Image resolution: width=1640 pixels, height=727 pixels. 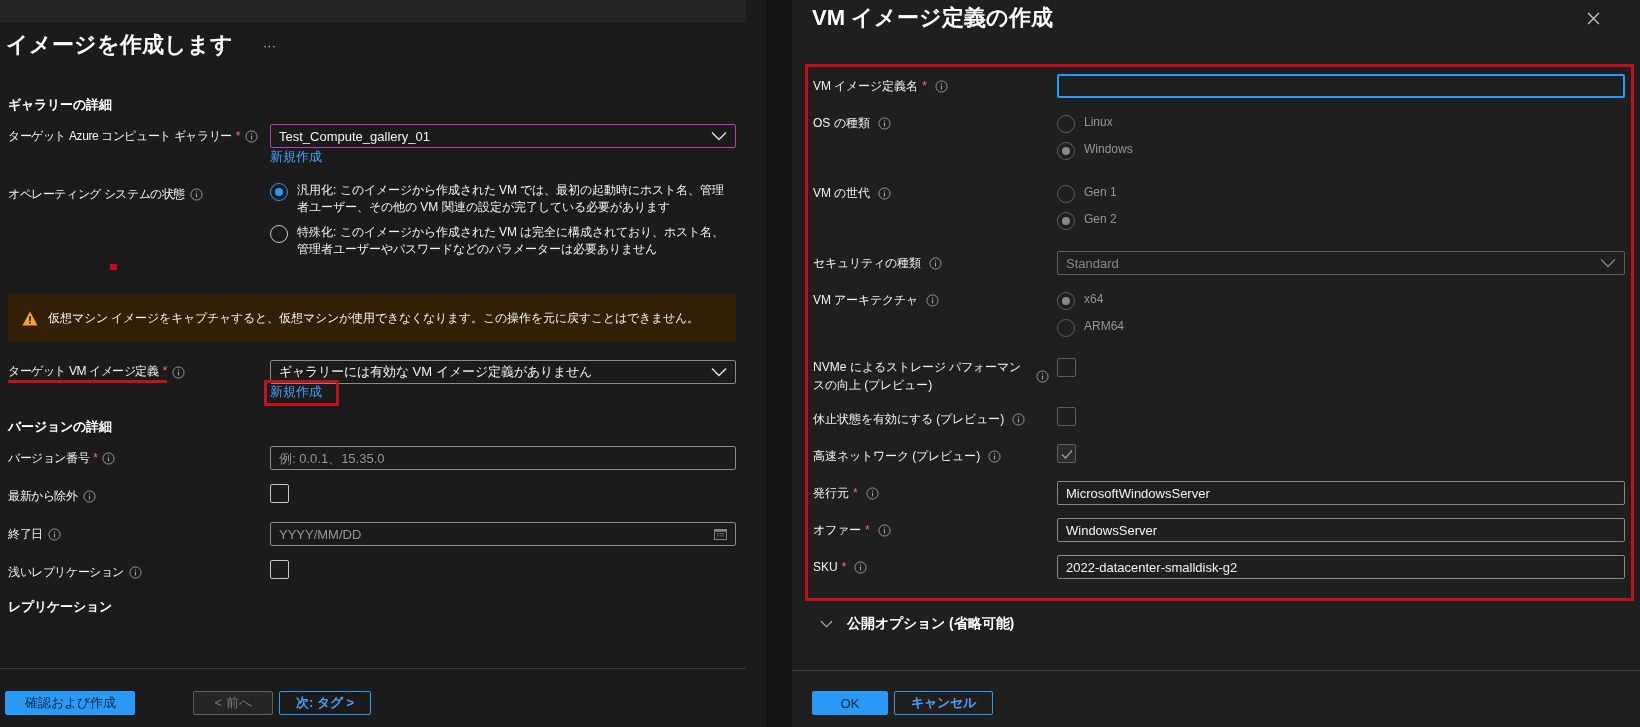 I want to click on dropdown: ギャラリーには有効な VM イメージ定義がありません, so click(x=503, y=372).